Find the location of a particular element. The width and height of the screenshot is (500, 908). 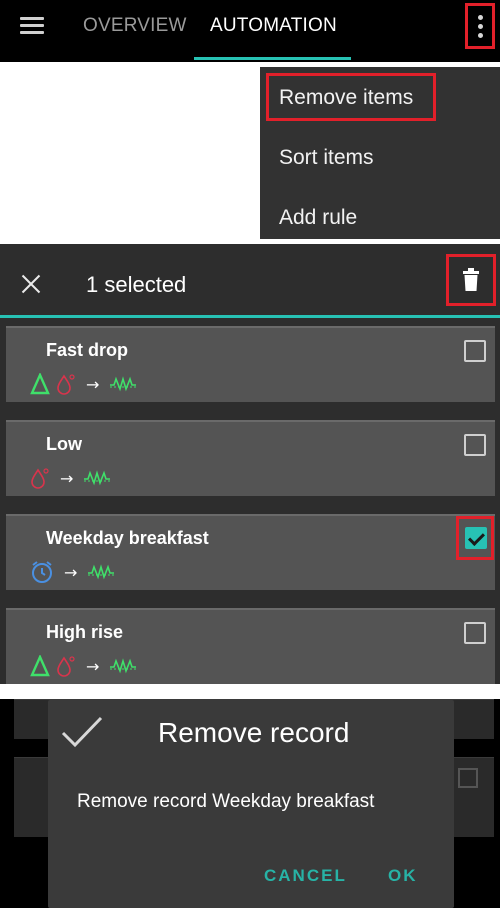

rule-card-low: Low → is located at coordinates (250, 458).